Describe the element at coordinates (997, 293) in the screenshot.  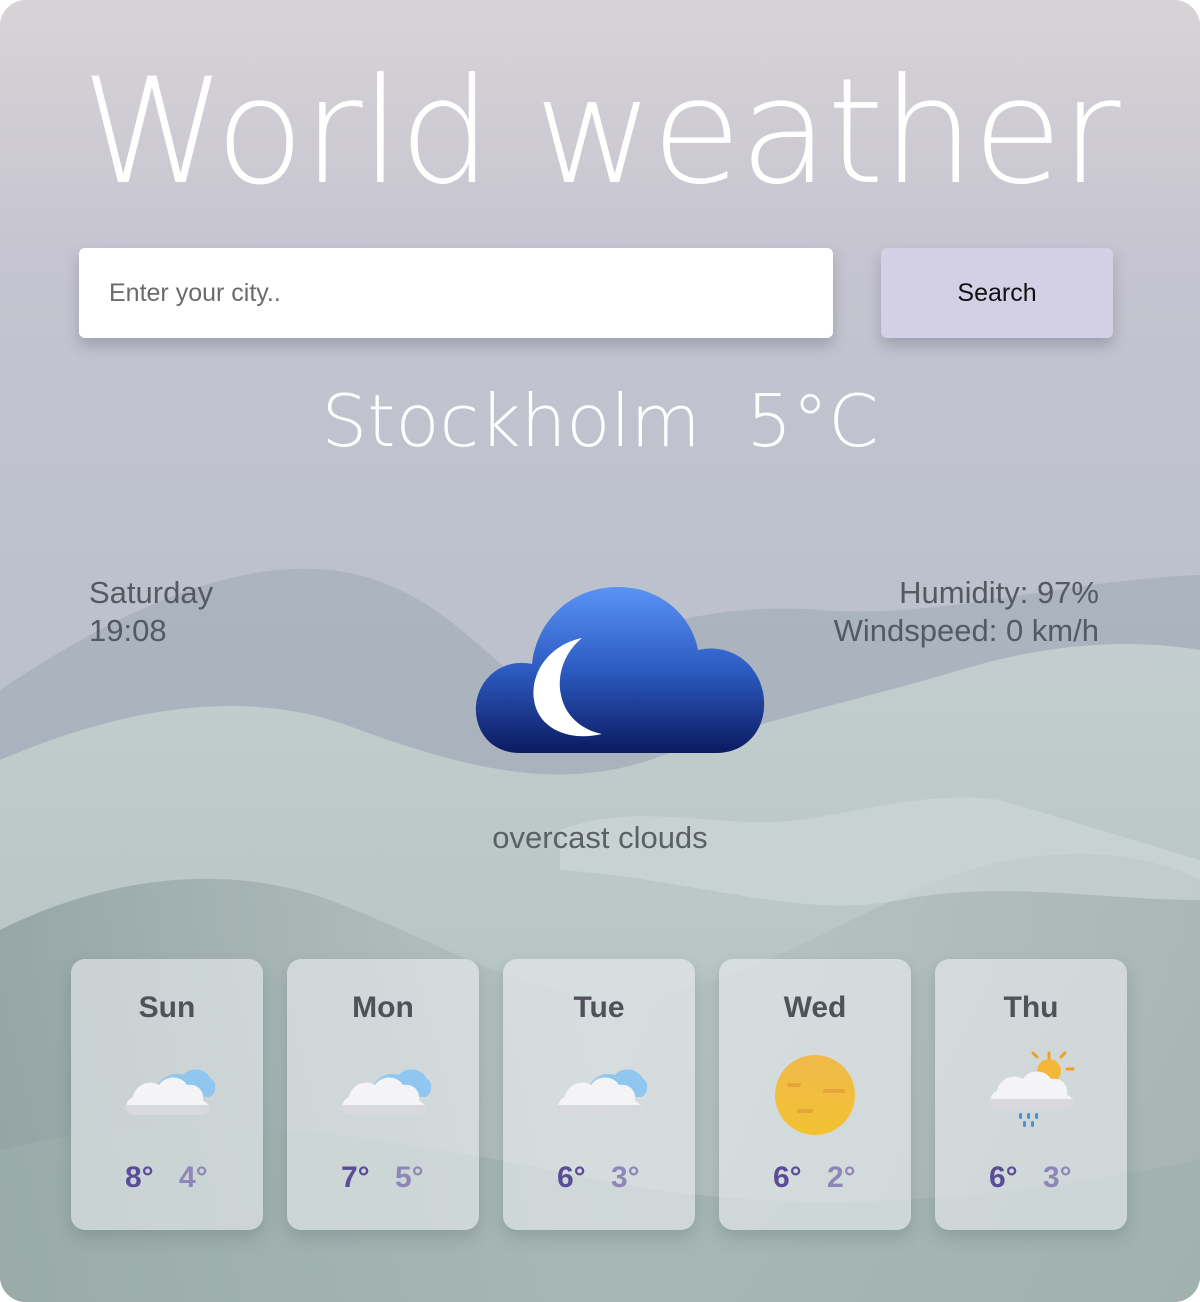
I see `search-button: Search` at that location.